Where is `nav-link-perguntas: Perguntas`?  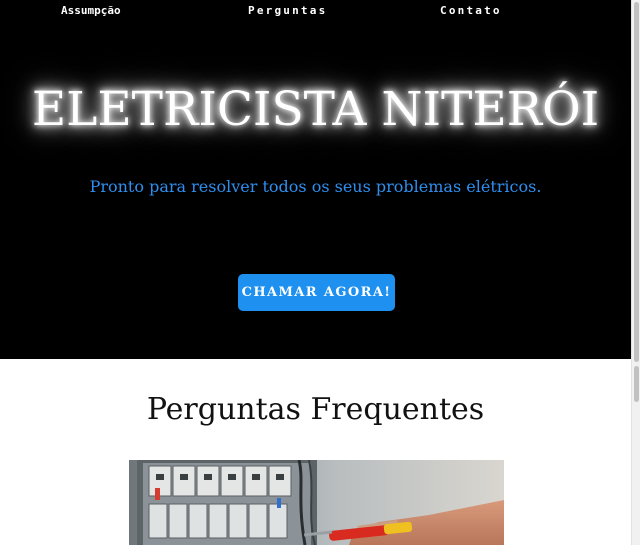 nav-link-perguntas: Perguntas is located at coordinates (287, 10).